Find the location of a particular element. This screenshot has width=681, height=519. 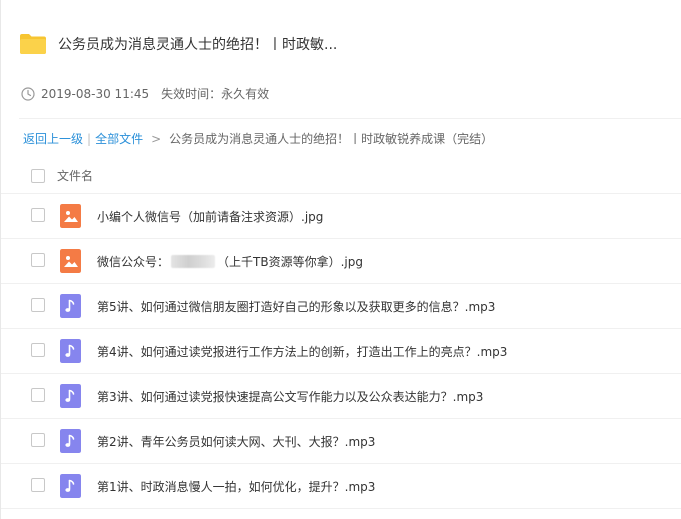

expire-time: 失效时间：永久有效 is located at coordinates (215, 94).